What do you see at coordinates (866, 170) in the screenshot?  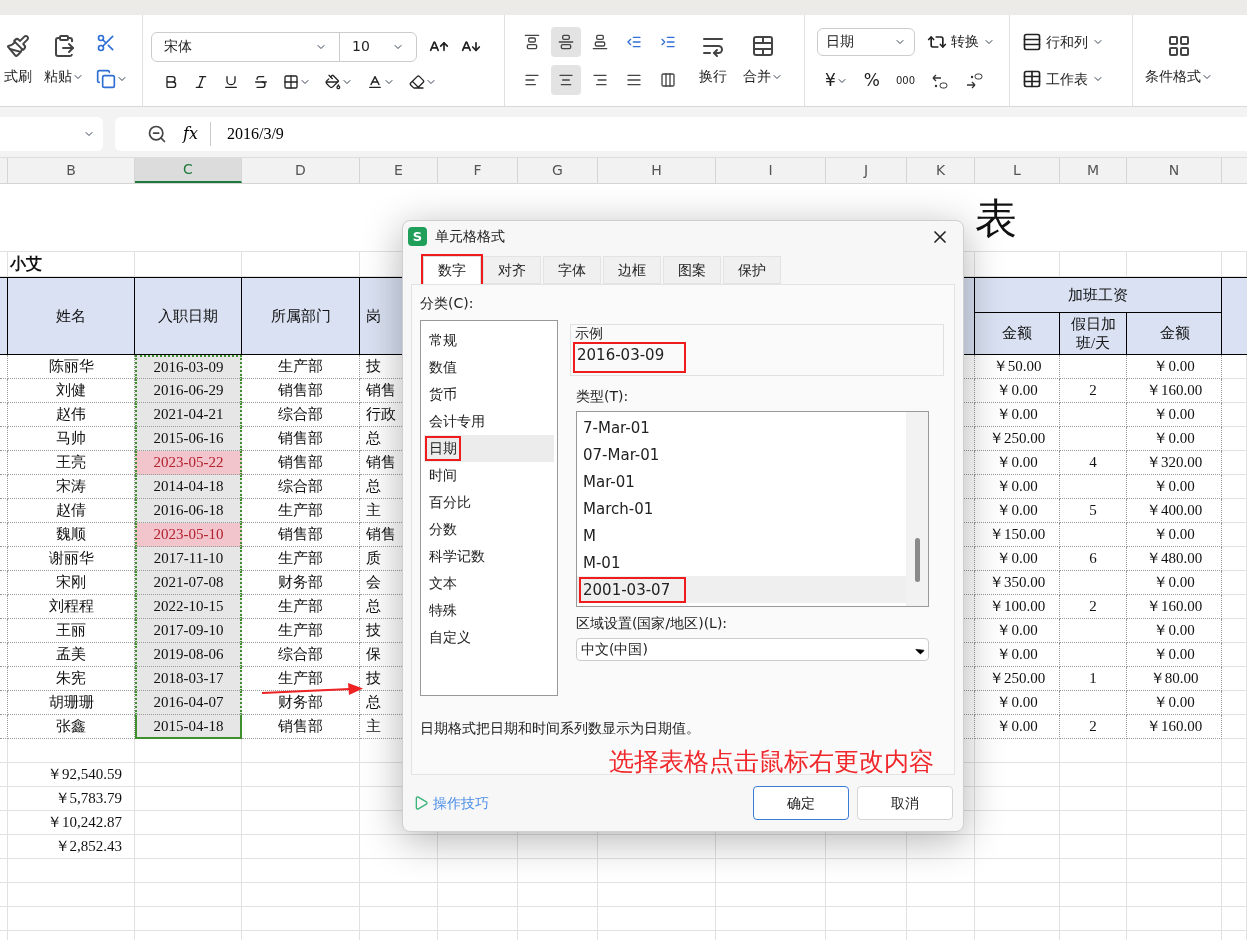 I see `column-header: J` at bounding box center [866, 170].